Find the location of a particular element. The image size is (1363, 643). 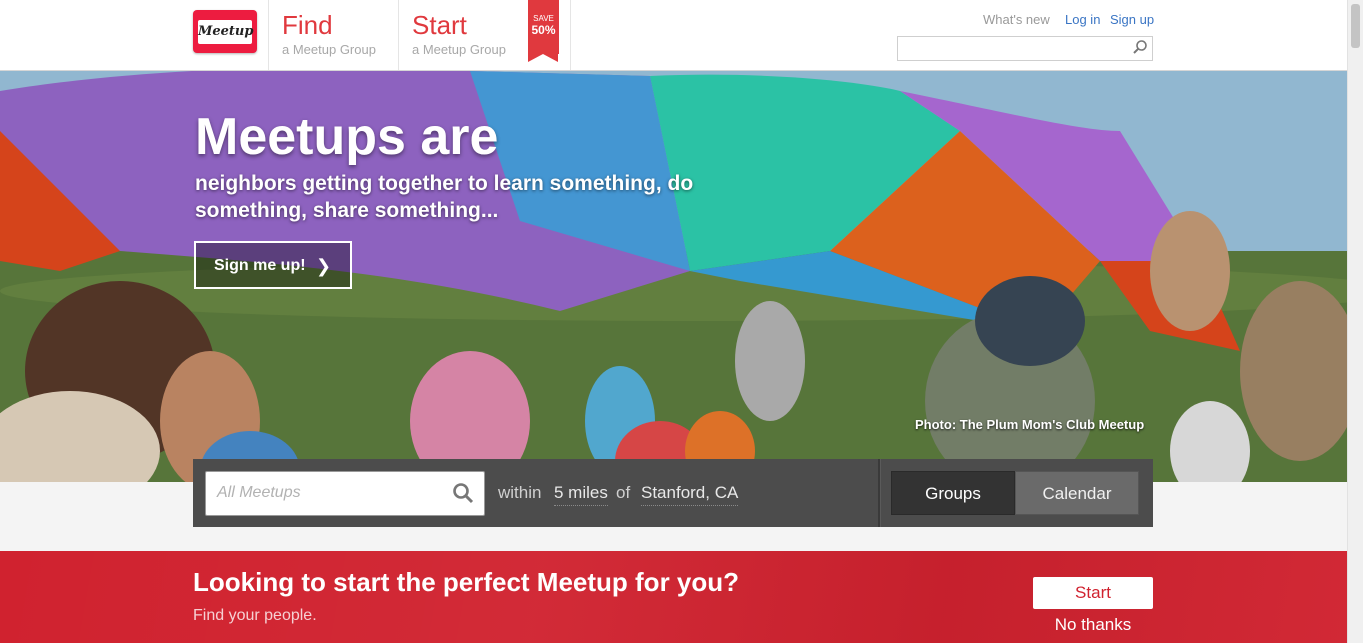

find-subtitle: a Meetup Group is located at coordinates (329, 49).